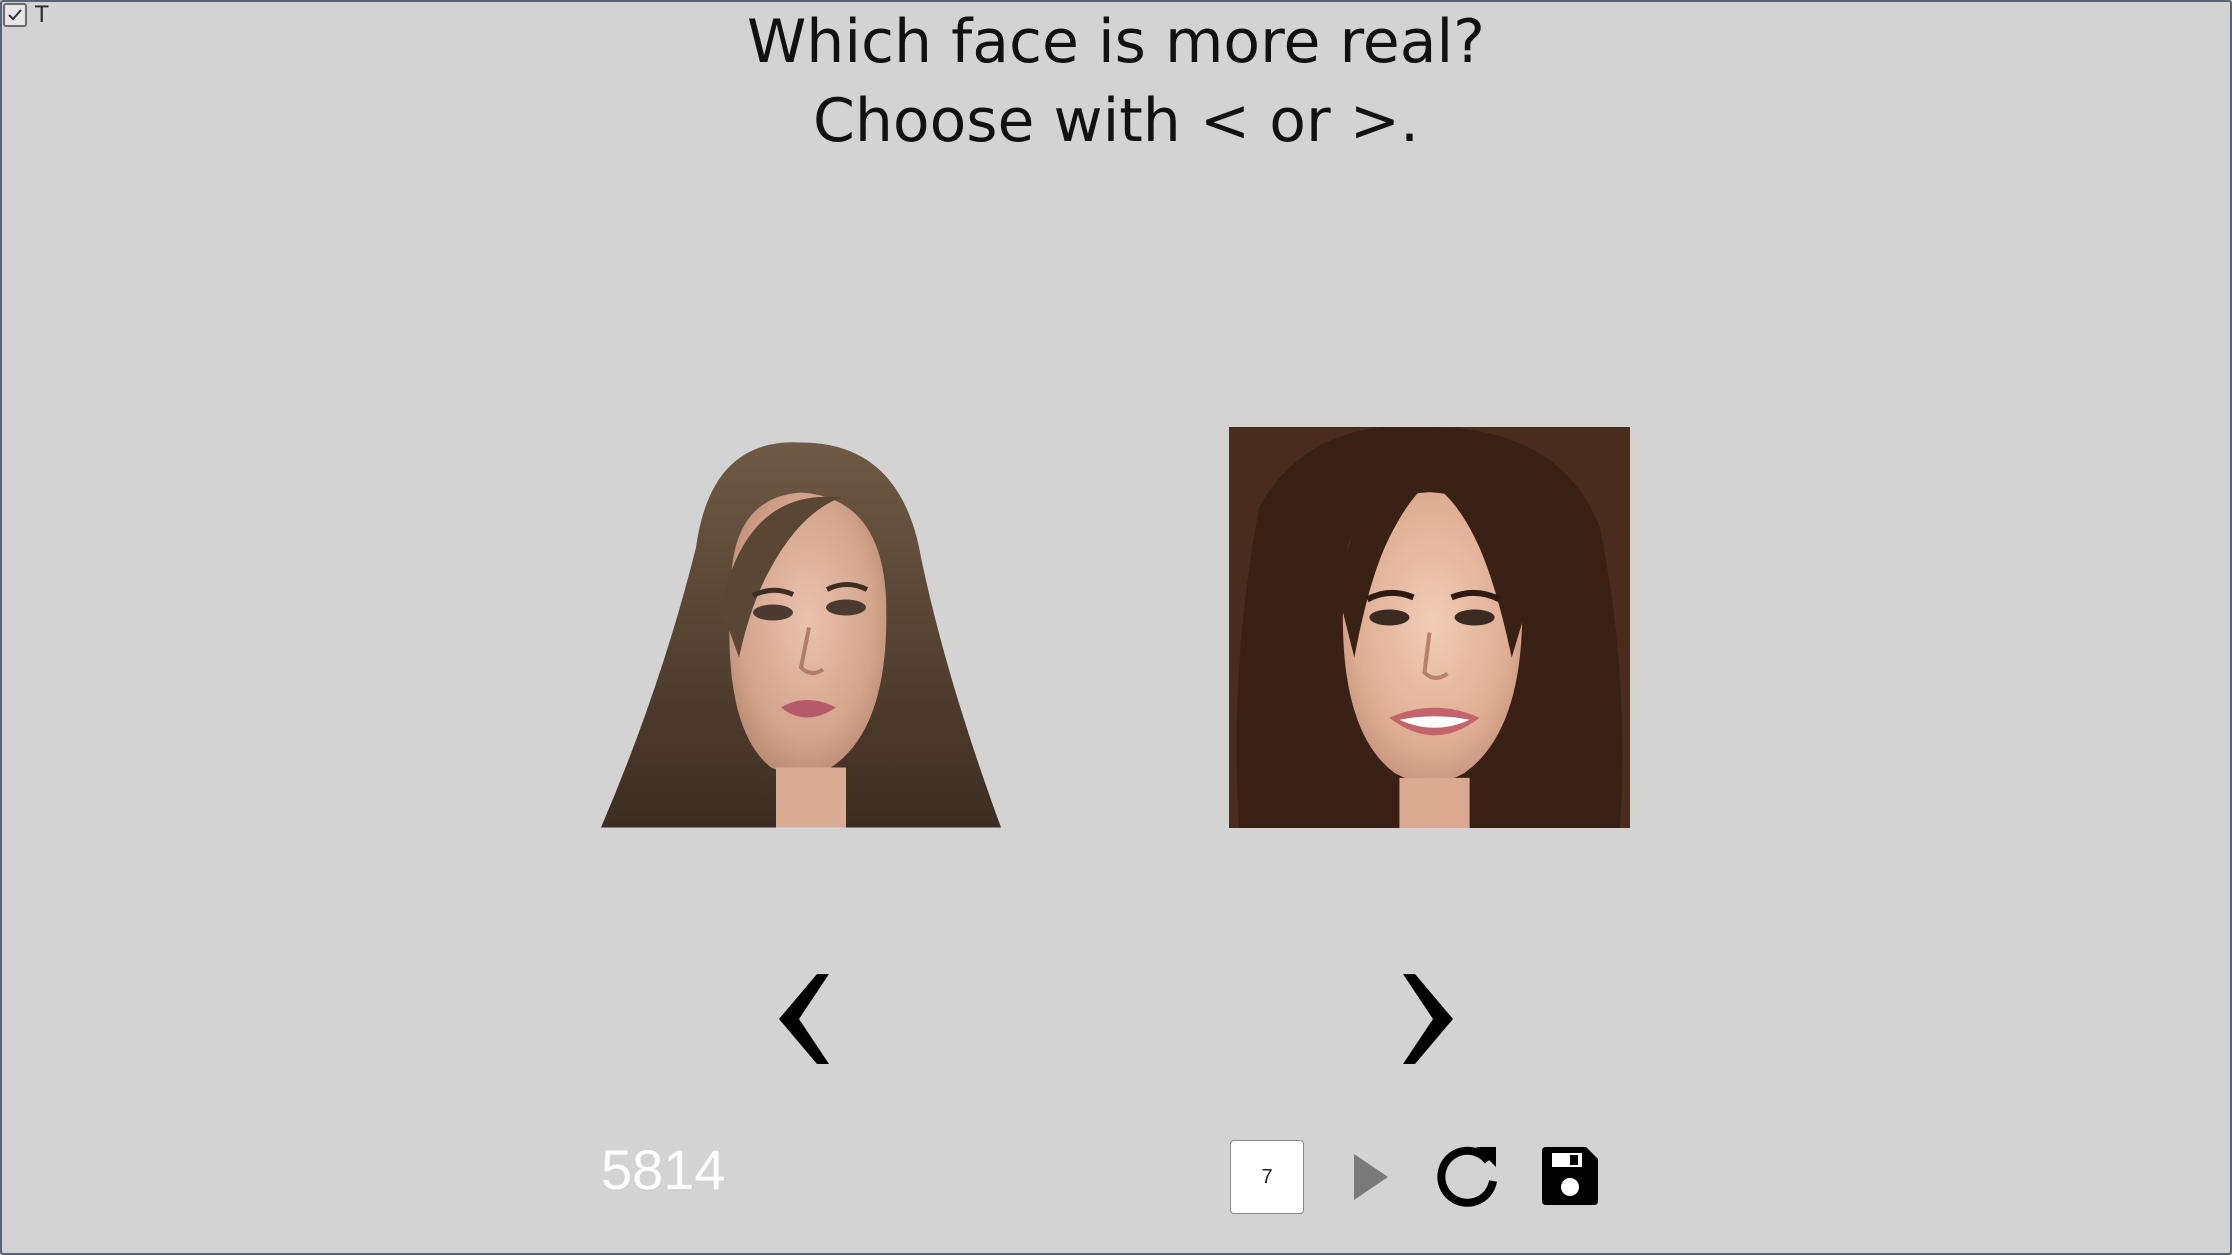 The image size is (2232, 1255). Describe the element at coordinates (1116, 121) in the screenshot. I see `prompt-title-line2: Choose with < or >.` at that location.